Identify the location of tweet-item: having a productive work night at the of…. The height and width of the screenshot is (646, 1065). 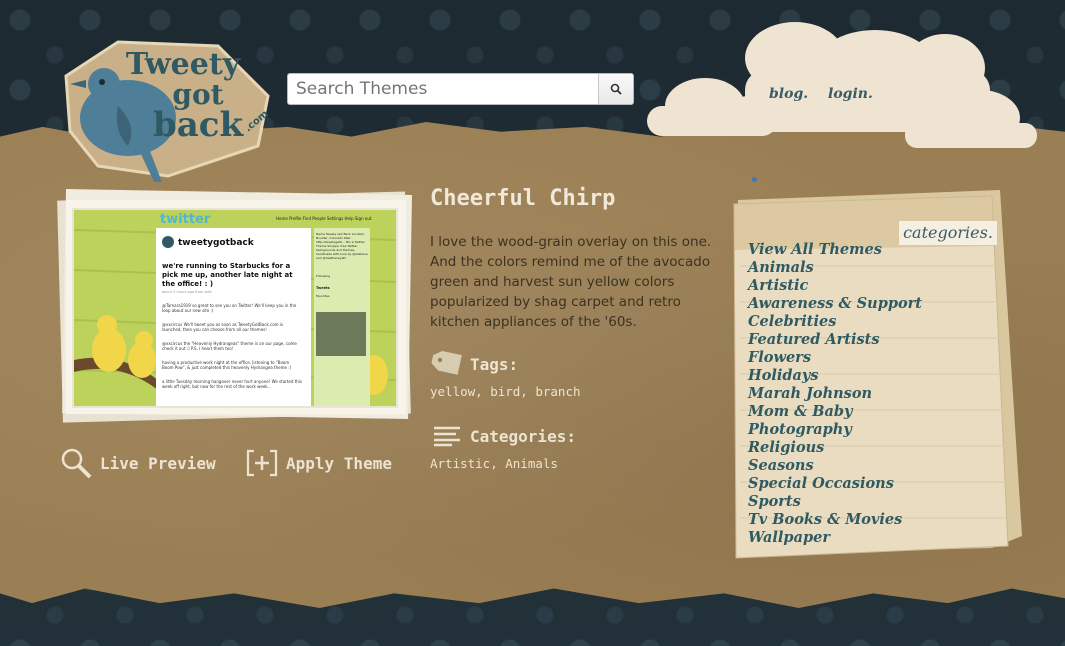
(227, 365).